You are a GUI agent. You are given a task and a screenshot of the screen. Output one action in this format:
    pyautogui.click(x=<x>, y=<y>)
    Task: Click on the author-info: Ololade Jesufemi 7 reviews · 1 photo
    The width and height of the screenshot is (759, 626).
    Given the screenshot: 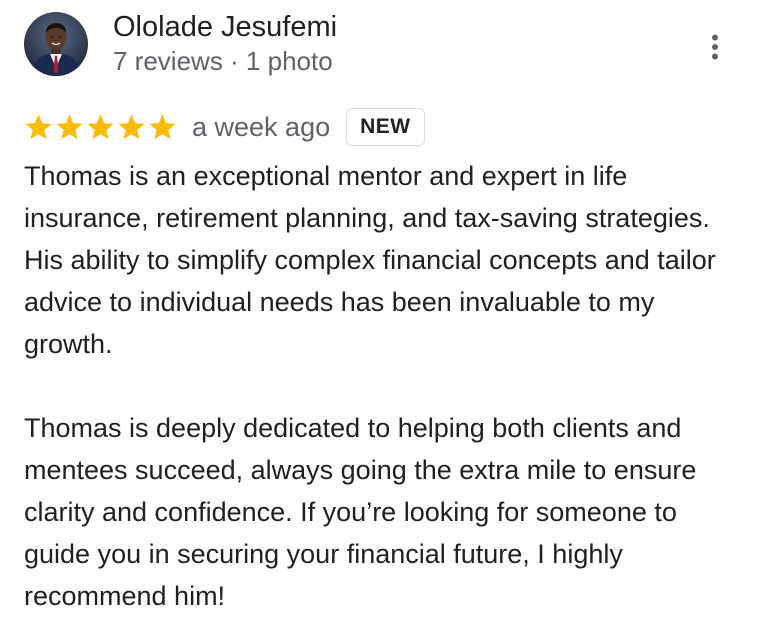 What is the action you would take?
    pyautogui.click(x=225, y=43)
    